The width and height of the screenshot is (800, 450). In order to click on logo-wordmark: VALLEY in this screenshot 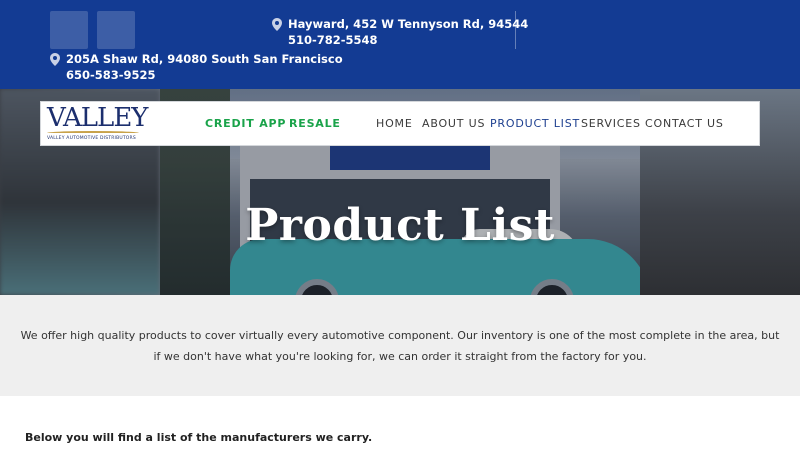, I will do `click(97, 118)`.